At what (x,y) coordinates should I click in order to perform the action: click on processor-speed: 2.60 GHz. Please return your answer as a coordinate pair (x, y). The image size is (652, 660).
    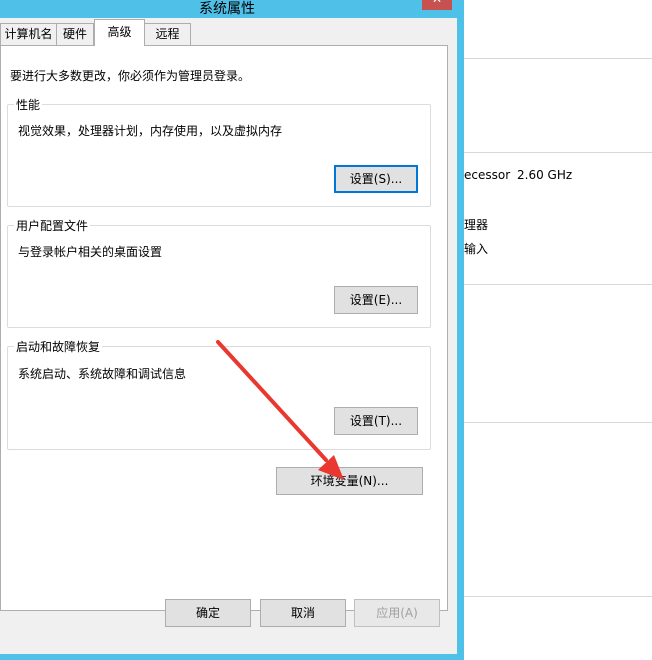
    Looking at the image, I should click on (545, 175).